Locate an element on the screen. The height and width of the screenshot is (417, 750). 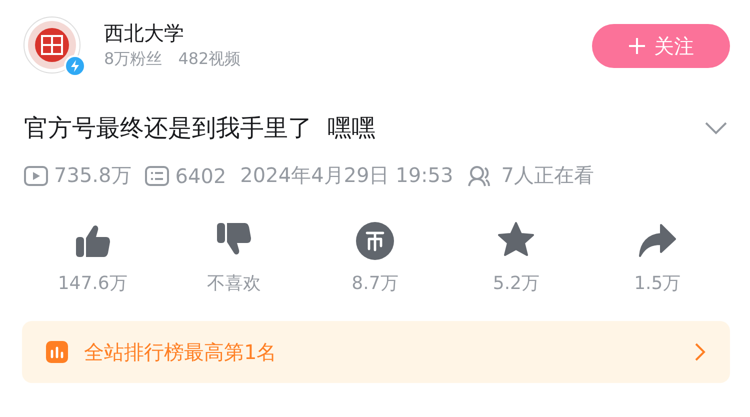
plus-icon is located at coordinates (637, 46).